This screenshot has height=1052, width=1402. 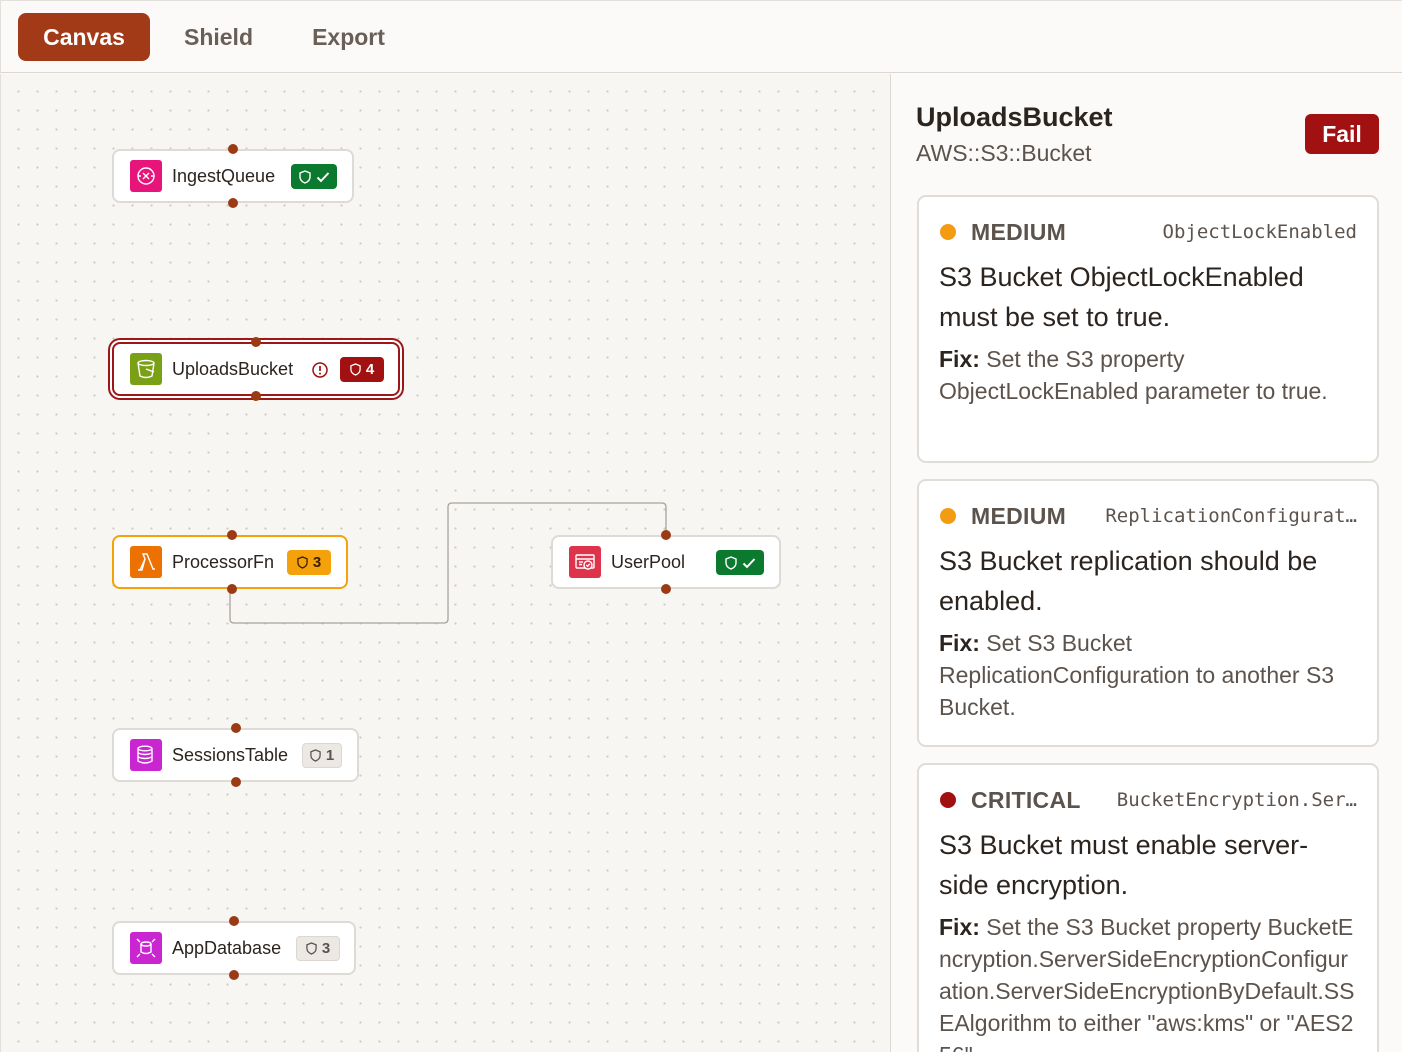 I want to click on tab-canvas: Canvas, so click(x=84, y=37).